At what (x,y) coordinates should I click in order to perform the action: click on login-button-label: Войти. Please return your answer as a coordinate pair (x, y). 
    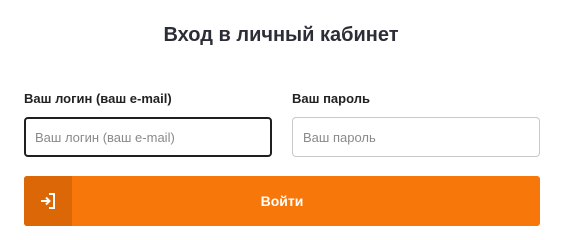
    Looking at the image, I should click on (282, 201).